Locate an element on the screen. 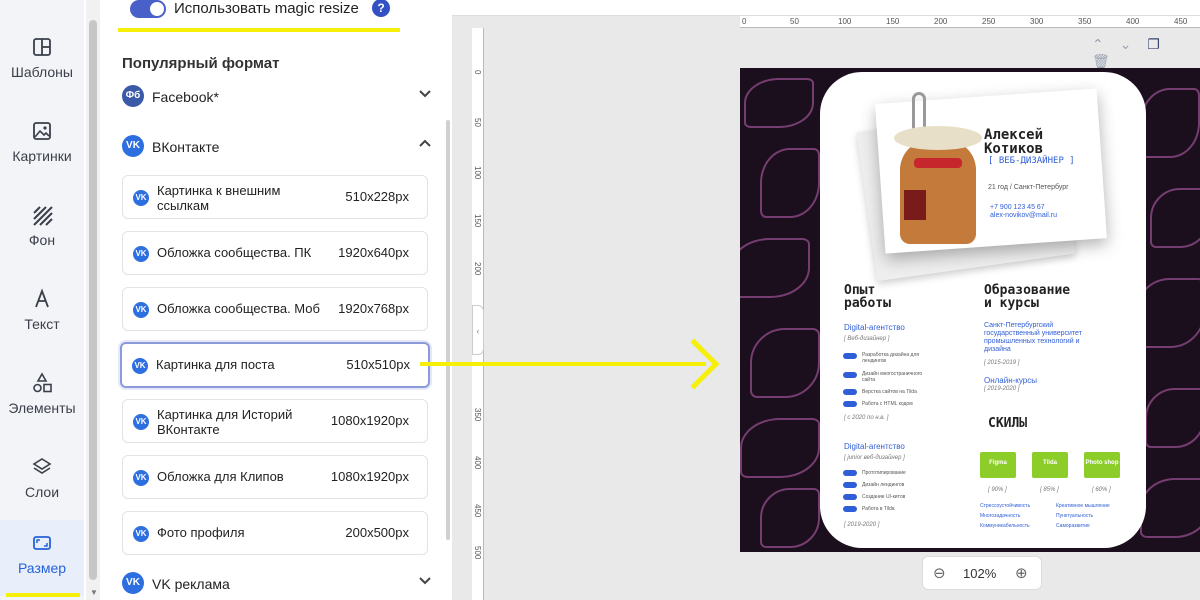 The height and width of the screenshot is (600, 1200). skill-folder-icon: Tilda is located at coordinates (1050, 465).